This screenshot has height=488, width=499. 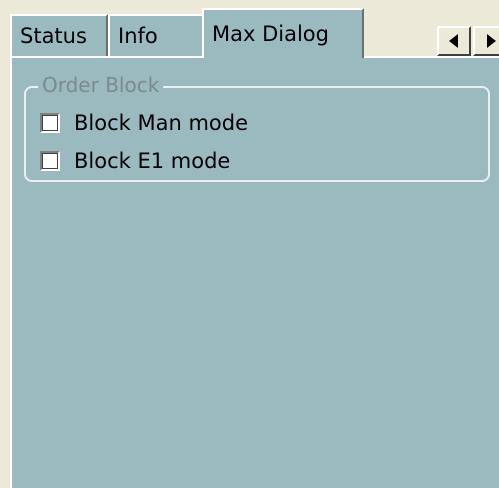 I want to click on tab-max-dialog: Max Dialog, so click(x=283, y=33).